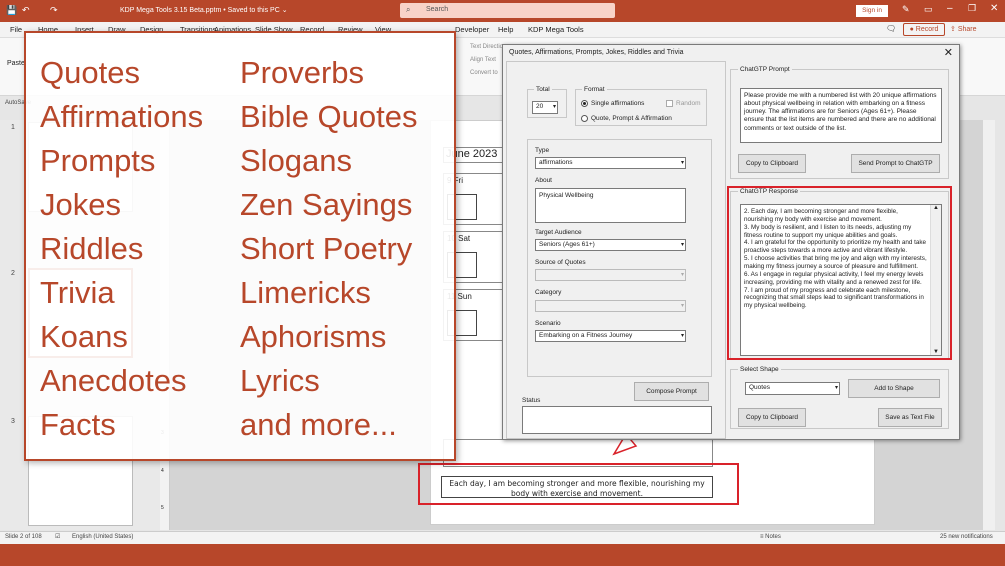 This screenshot has width=1005, height=566. Describe the element at coordinates (548, 292) in the screenshot. I see `category-label: Category` at that location.